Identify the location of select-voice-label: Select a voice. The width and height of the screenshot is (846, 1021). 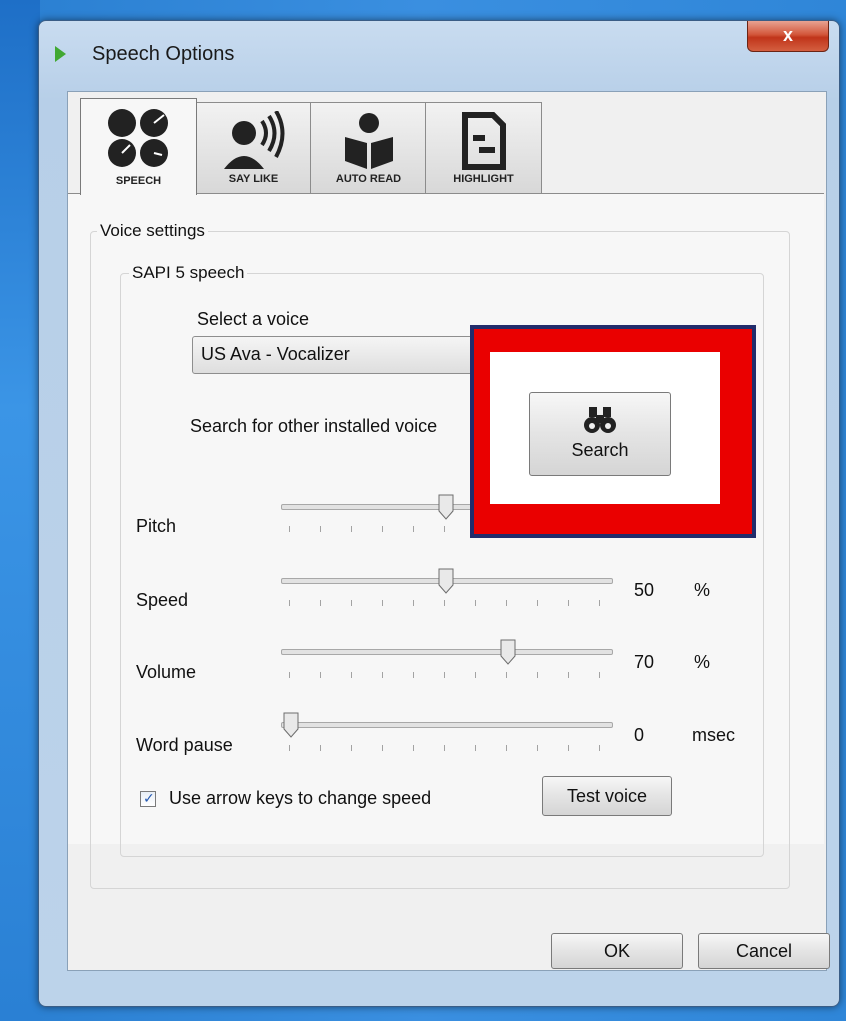
(253, 319).